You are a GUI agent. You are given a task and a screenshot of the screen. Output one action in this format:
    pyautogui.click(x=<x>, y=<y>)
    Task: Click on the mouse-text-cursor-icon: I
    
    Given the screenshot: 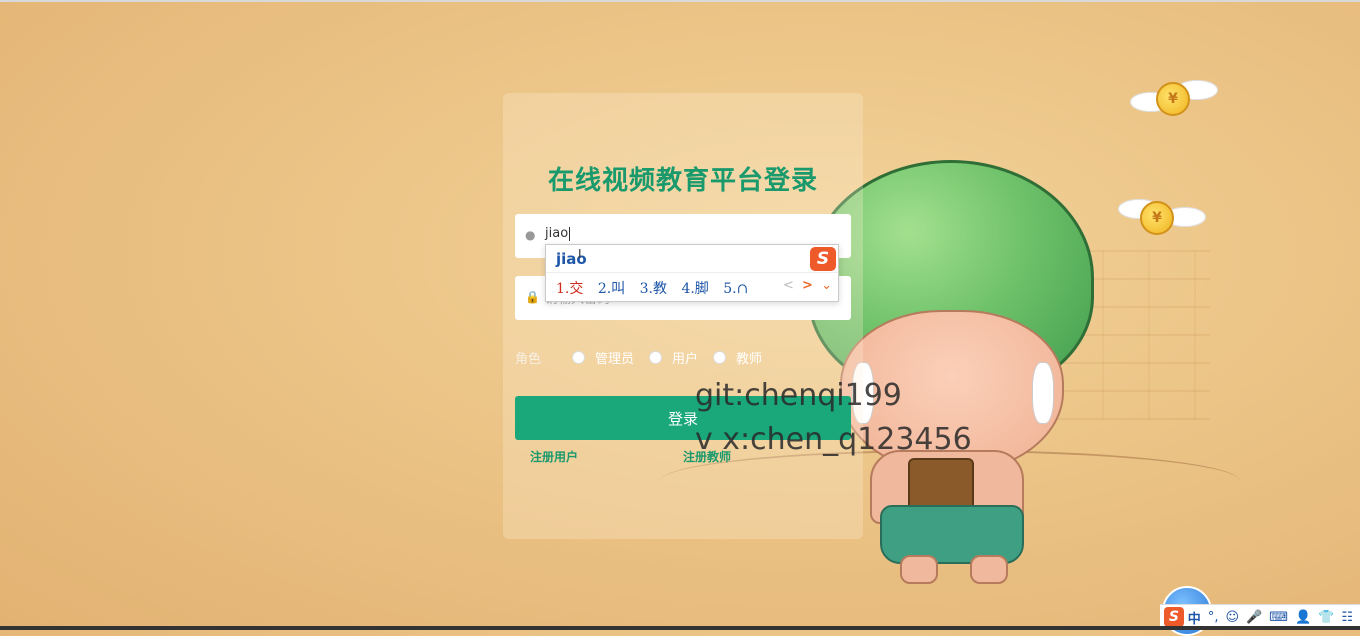 What is the action you would take?
    pyautogui.click(x=580, y=254)
    